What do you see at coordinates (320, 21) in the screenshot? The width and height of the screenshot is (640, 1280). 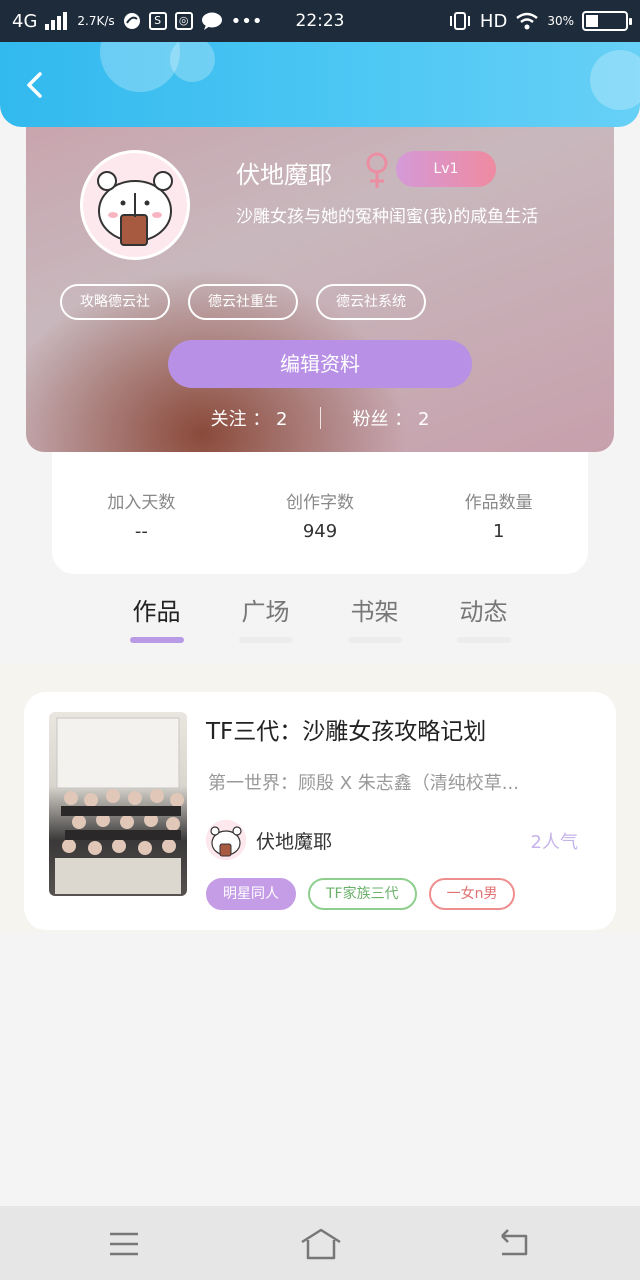 I see `status-bar: 4G 2.7K/s S ◎ ••• 22:23 HD 30%` at bounding box center [320, 21].